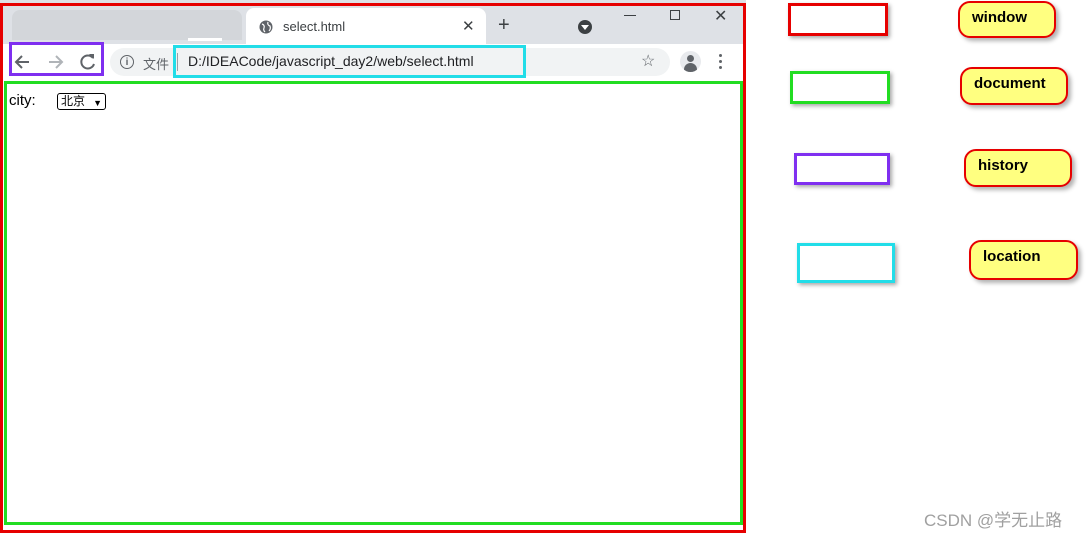 The width and height of the screenshot is (1092, 535). Describe the element at coordinates (349, 61) in the screenshot. I see `location-outline` at that location.